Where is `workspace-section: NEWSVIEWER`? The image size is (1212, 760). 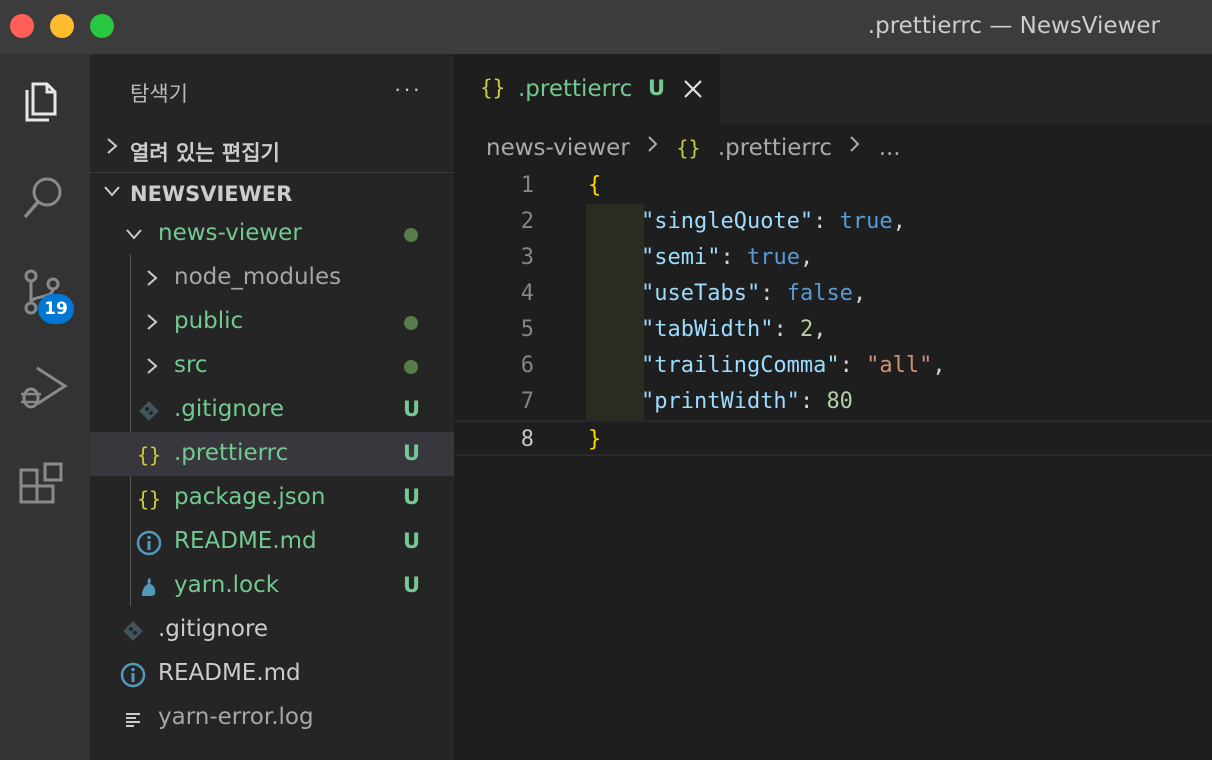
workspace-section: NEWSVIEWER is located at coordinates (272, 192).